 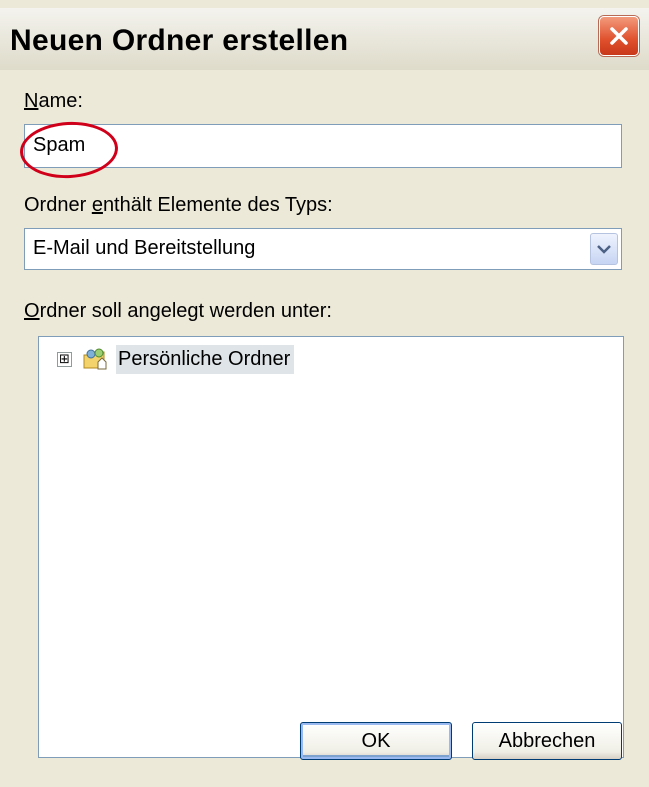 What do you see at coordinates (144, 248) in the screenshot?
I see `folder-type-selected: E-Mail und Bereitstellung` at bounding box center [144, 248].